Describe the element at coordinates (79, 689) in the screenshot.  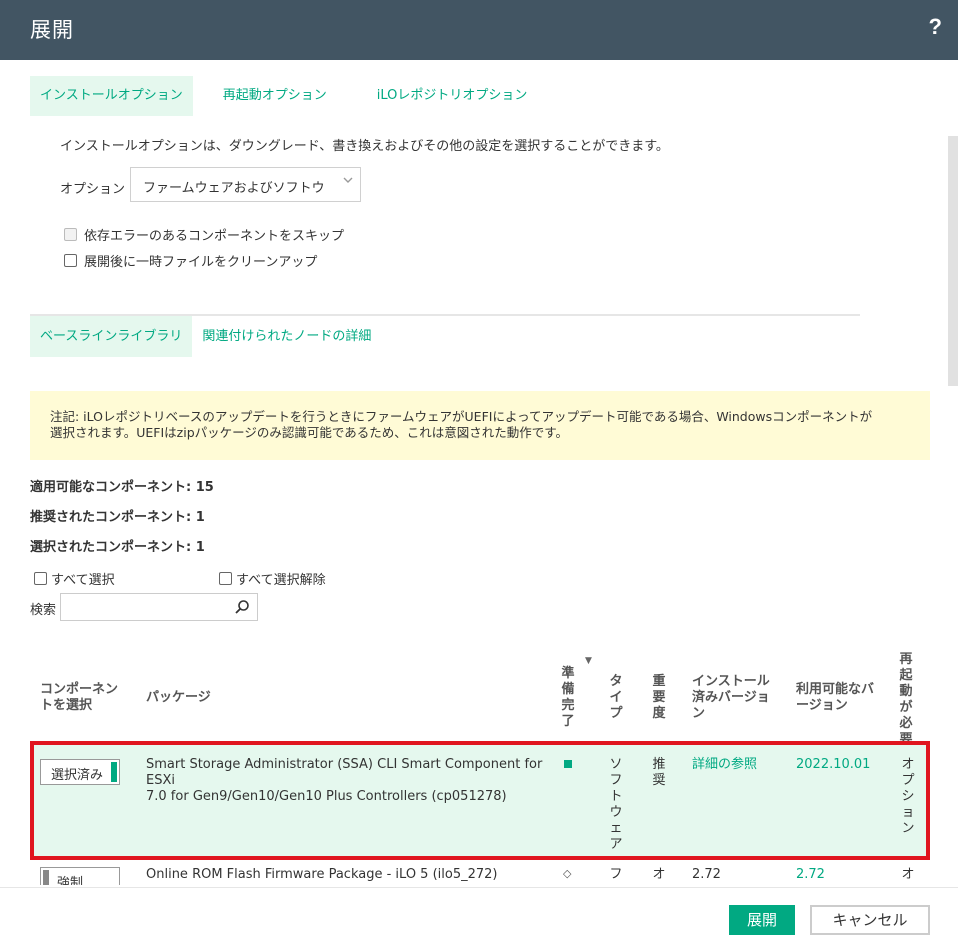
I see `header-select-component-line1: コンポーネン` at that location.